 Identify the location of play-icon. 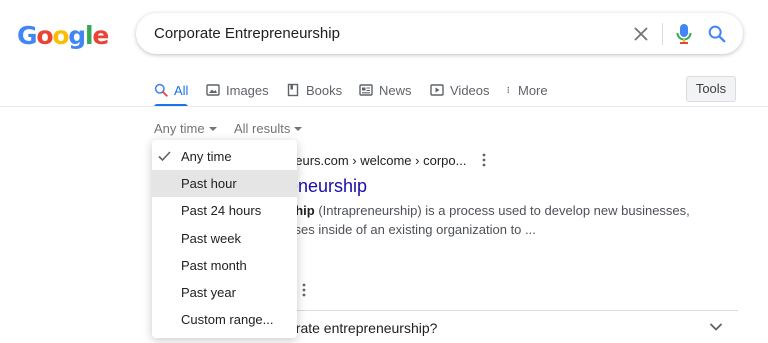
(437, 90).